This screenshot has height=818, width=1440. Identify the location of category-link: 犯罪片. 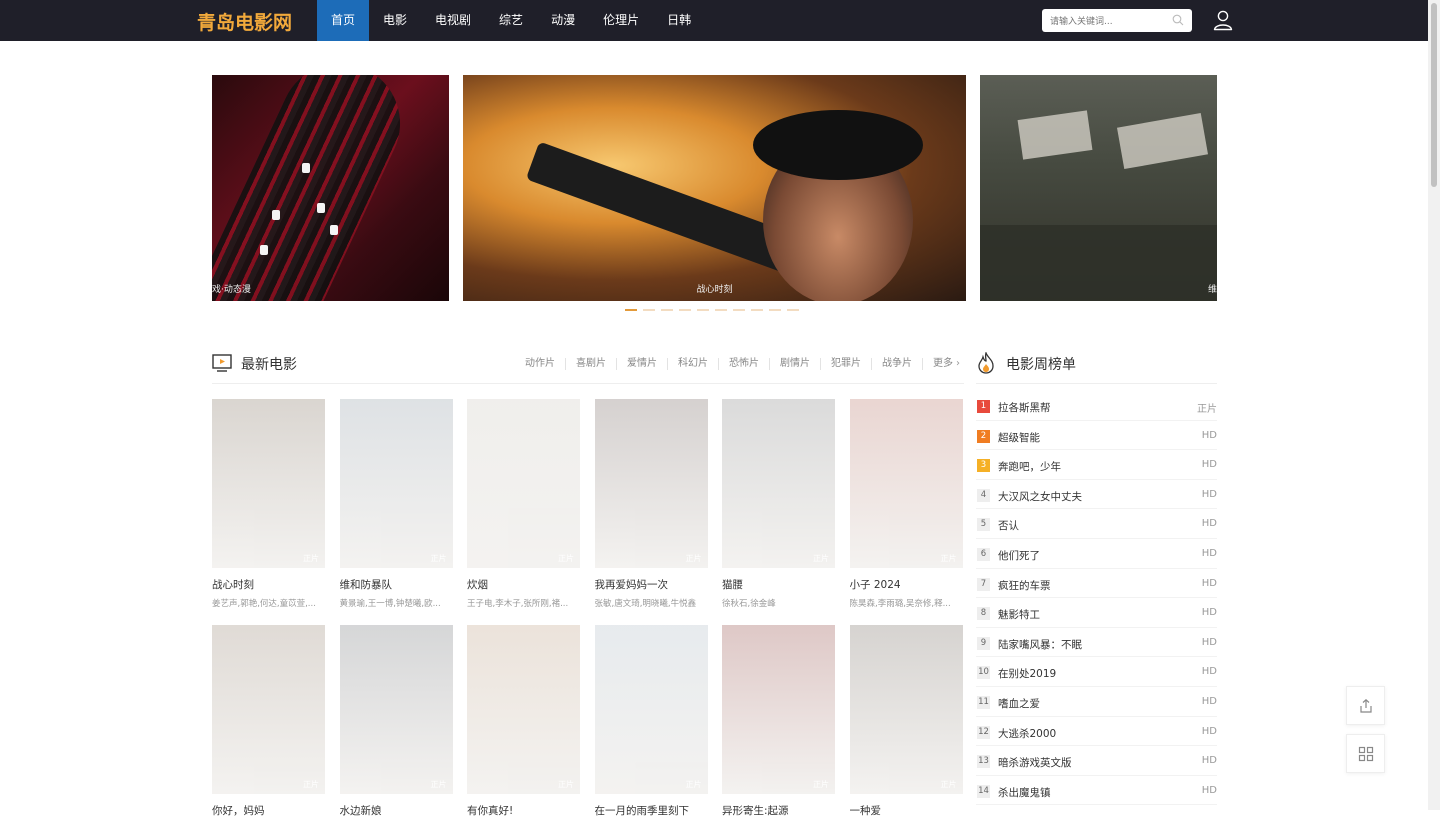
(845, 364).